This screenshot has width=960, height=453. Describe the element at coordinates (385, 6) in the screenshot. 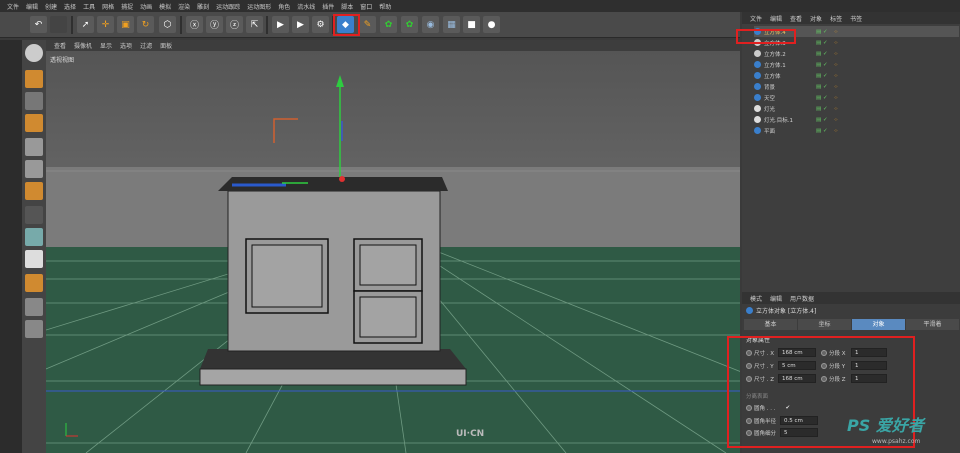

I see `menu-item: 帮助` at that location.